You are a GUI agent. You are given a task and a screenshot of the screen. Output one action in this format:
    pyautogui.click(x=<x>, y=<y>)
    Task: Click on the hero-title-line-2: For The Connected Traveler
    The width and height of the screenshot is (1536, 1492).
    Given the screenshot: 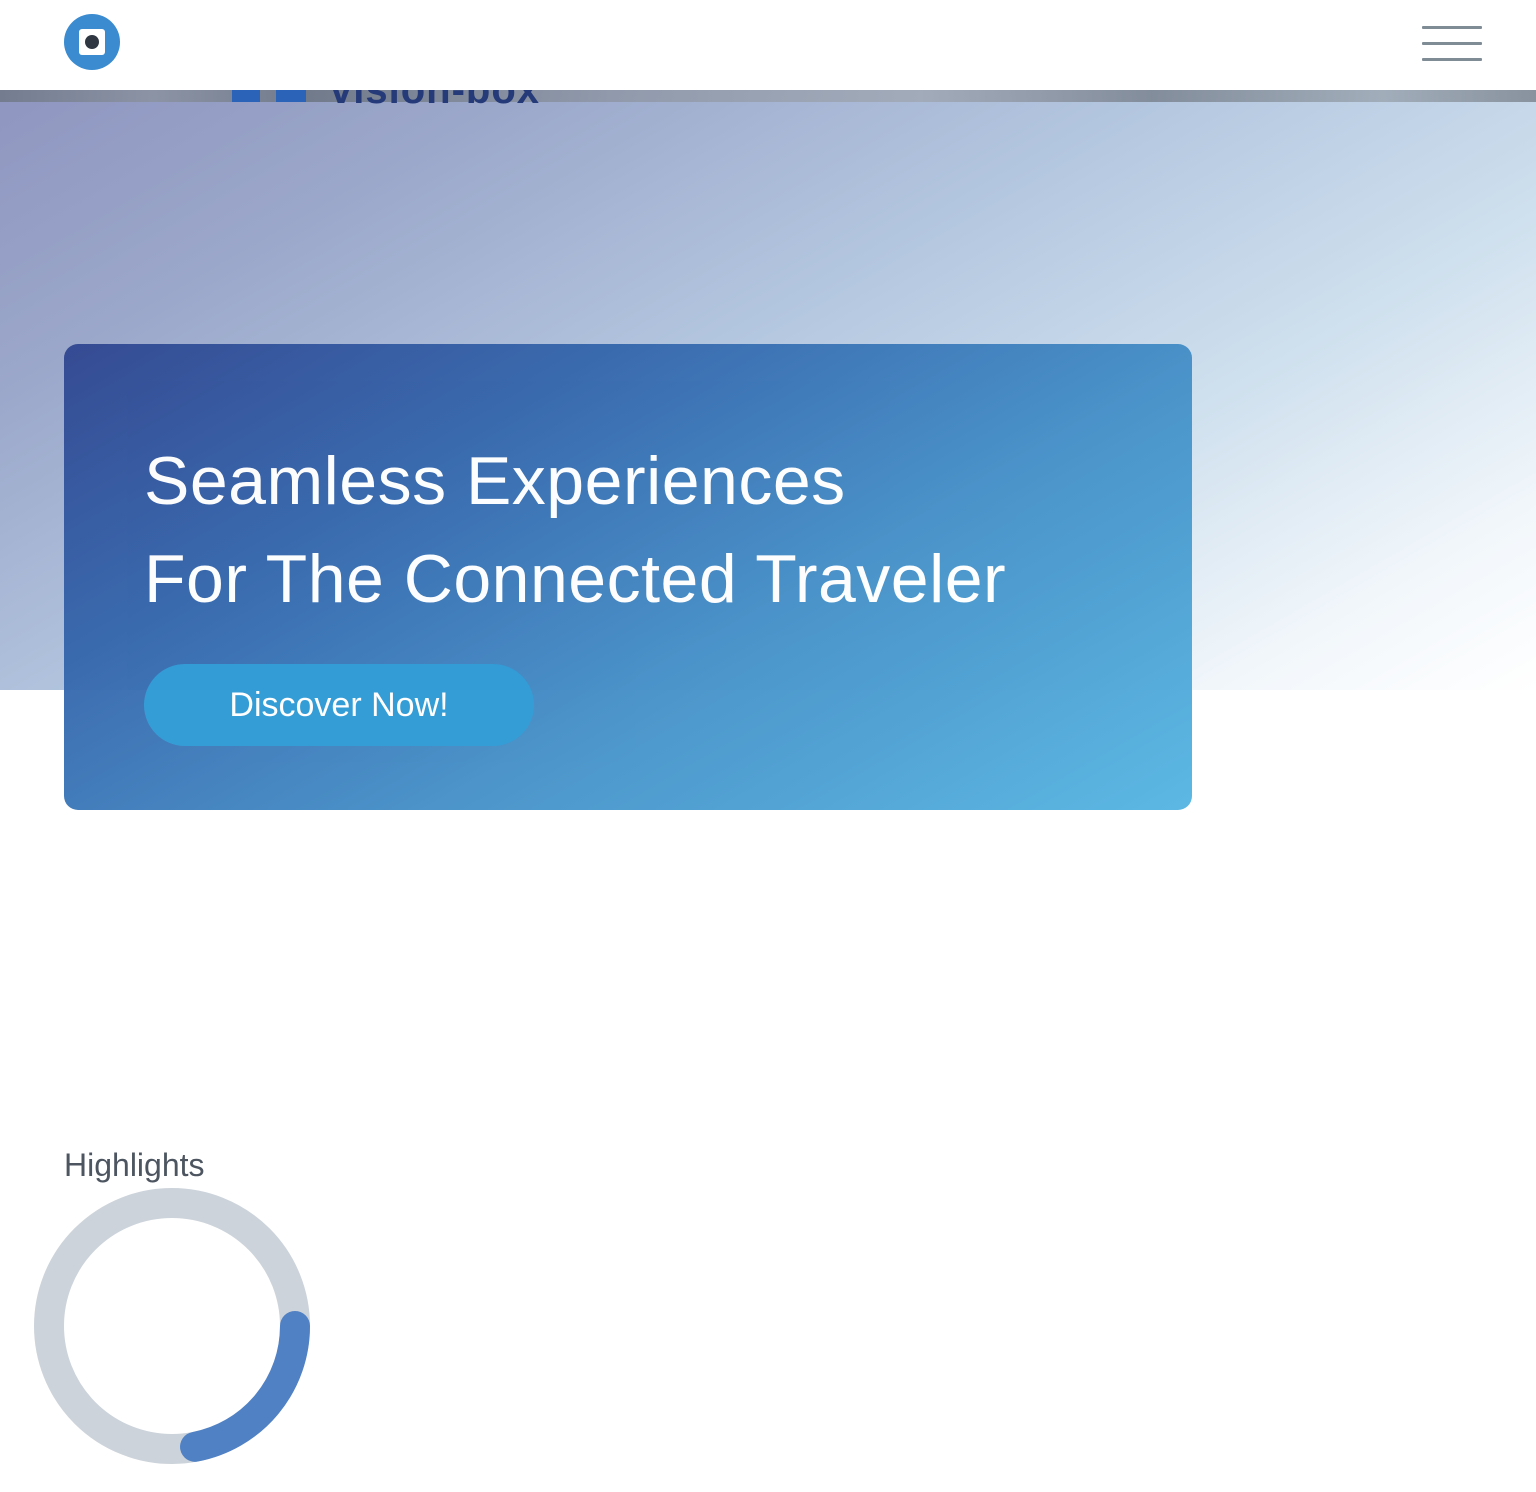 What is the action you would take?
    pyautogui.click(x=575, y=579)
    